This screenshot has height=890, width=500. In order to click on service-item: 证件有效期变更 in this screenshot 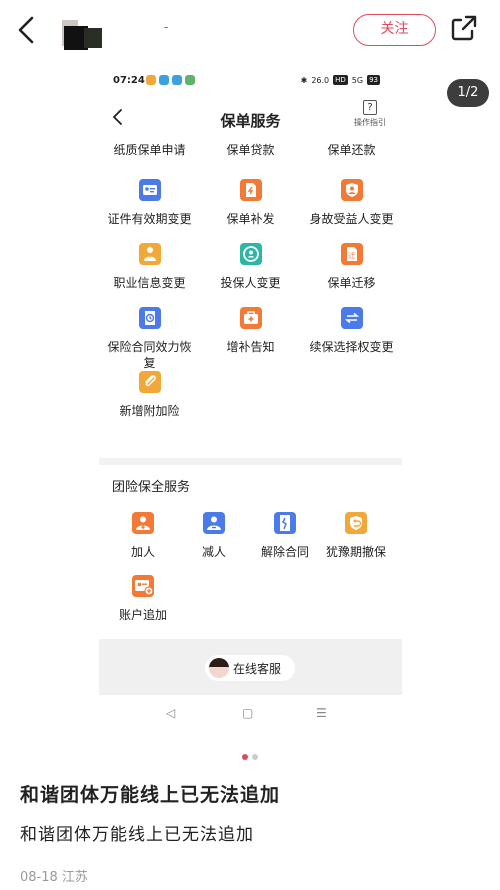, I will do `click(149, 203)`.